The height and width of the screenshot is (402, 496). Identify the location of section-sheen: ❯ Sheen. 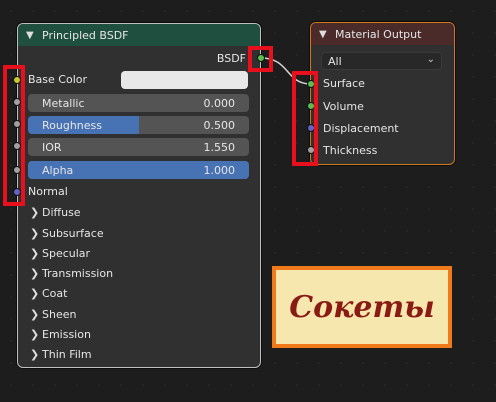
(53, 314).